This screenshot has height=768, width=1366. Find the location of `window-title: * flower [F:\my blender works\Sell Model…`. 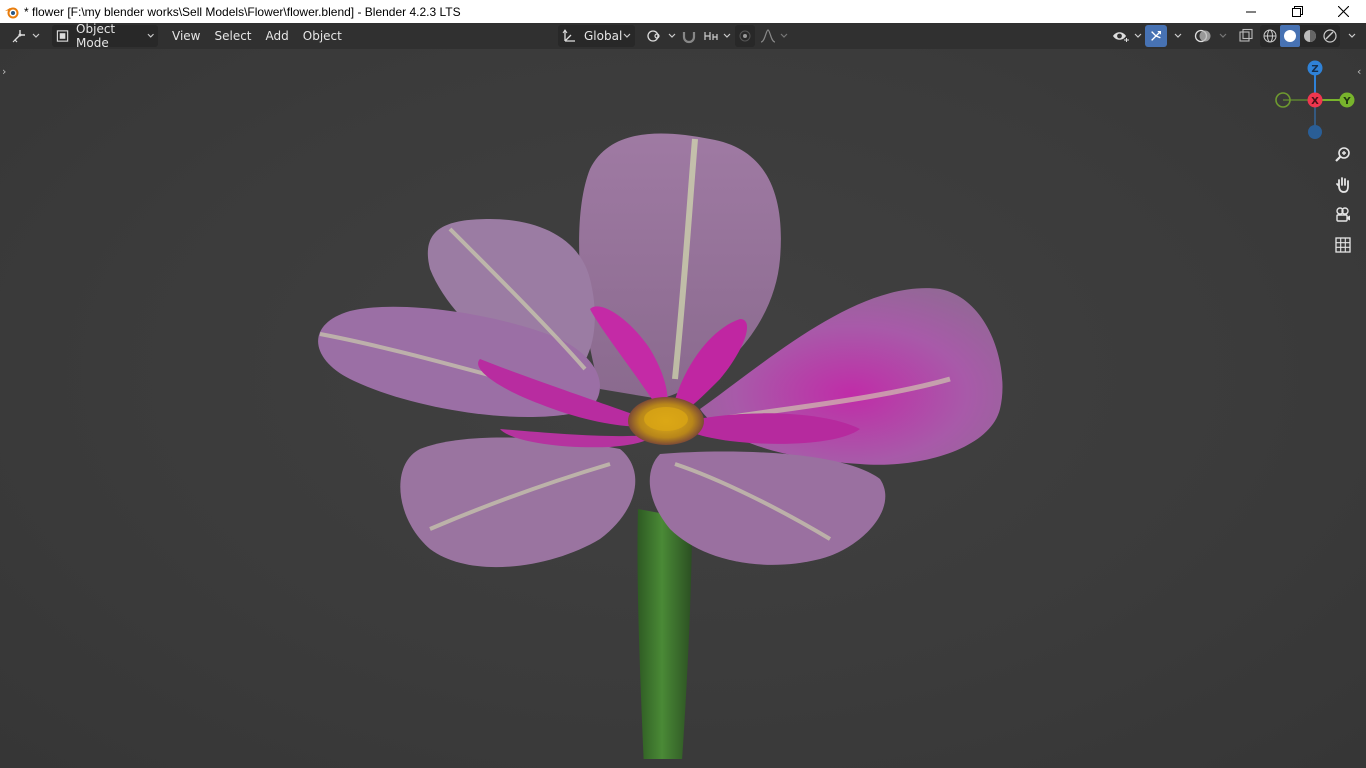

window-title: * flower [F:\my blender works\Sell Model… is located at coordinates (242, 11).